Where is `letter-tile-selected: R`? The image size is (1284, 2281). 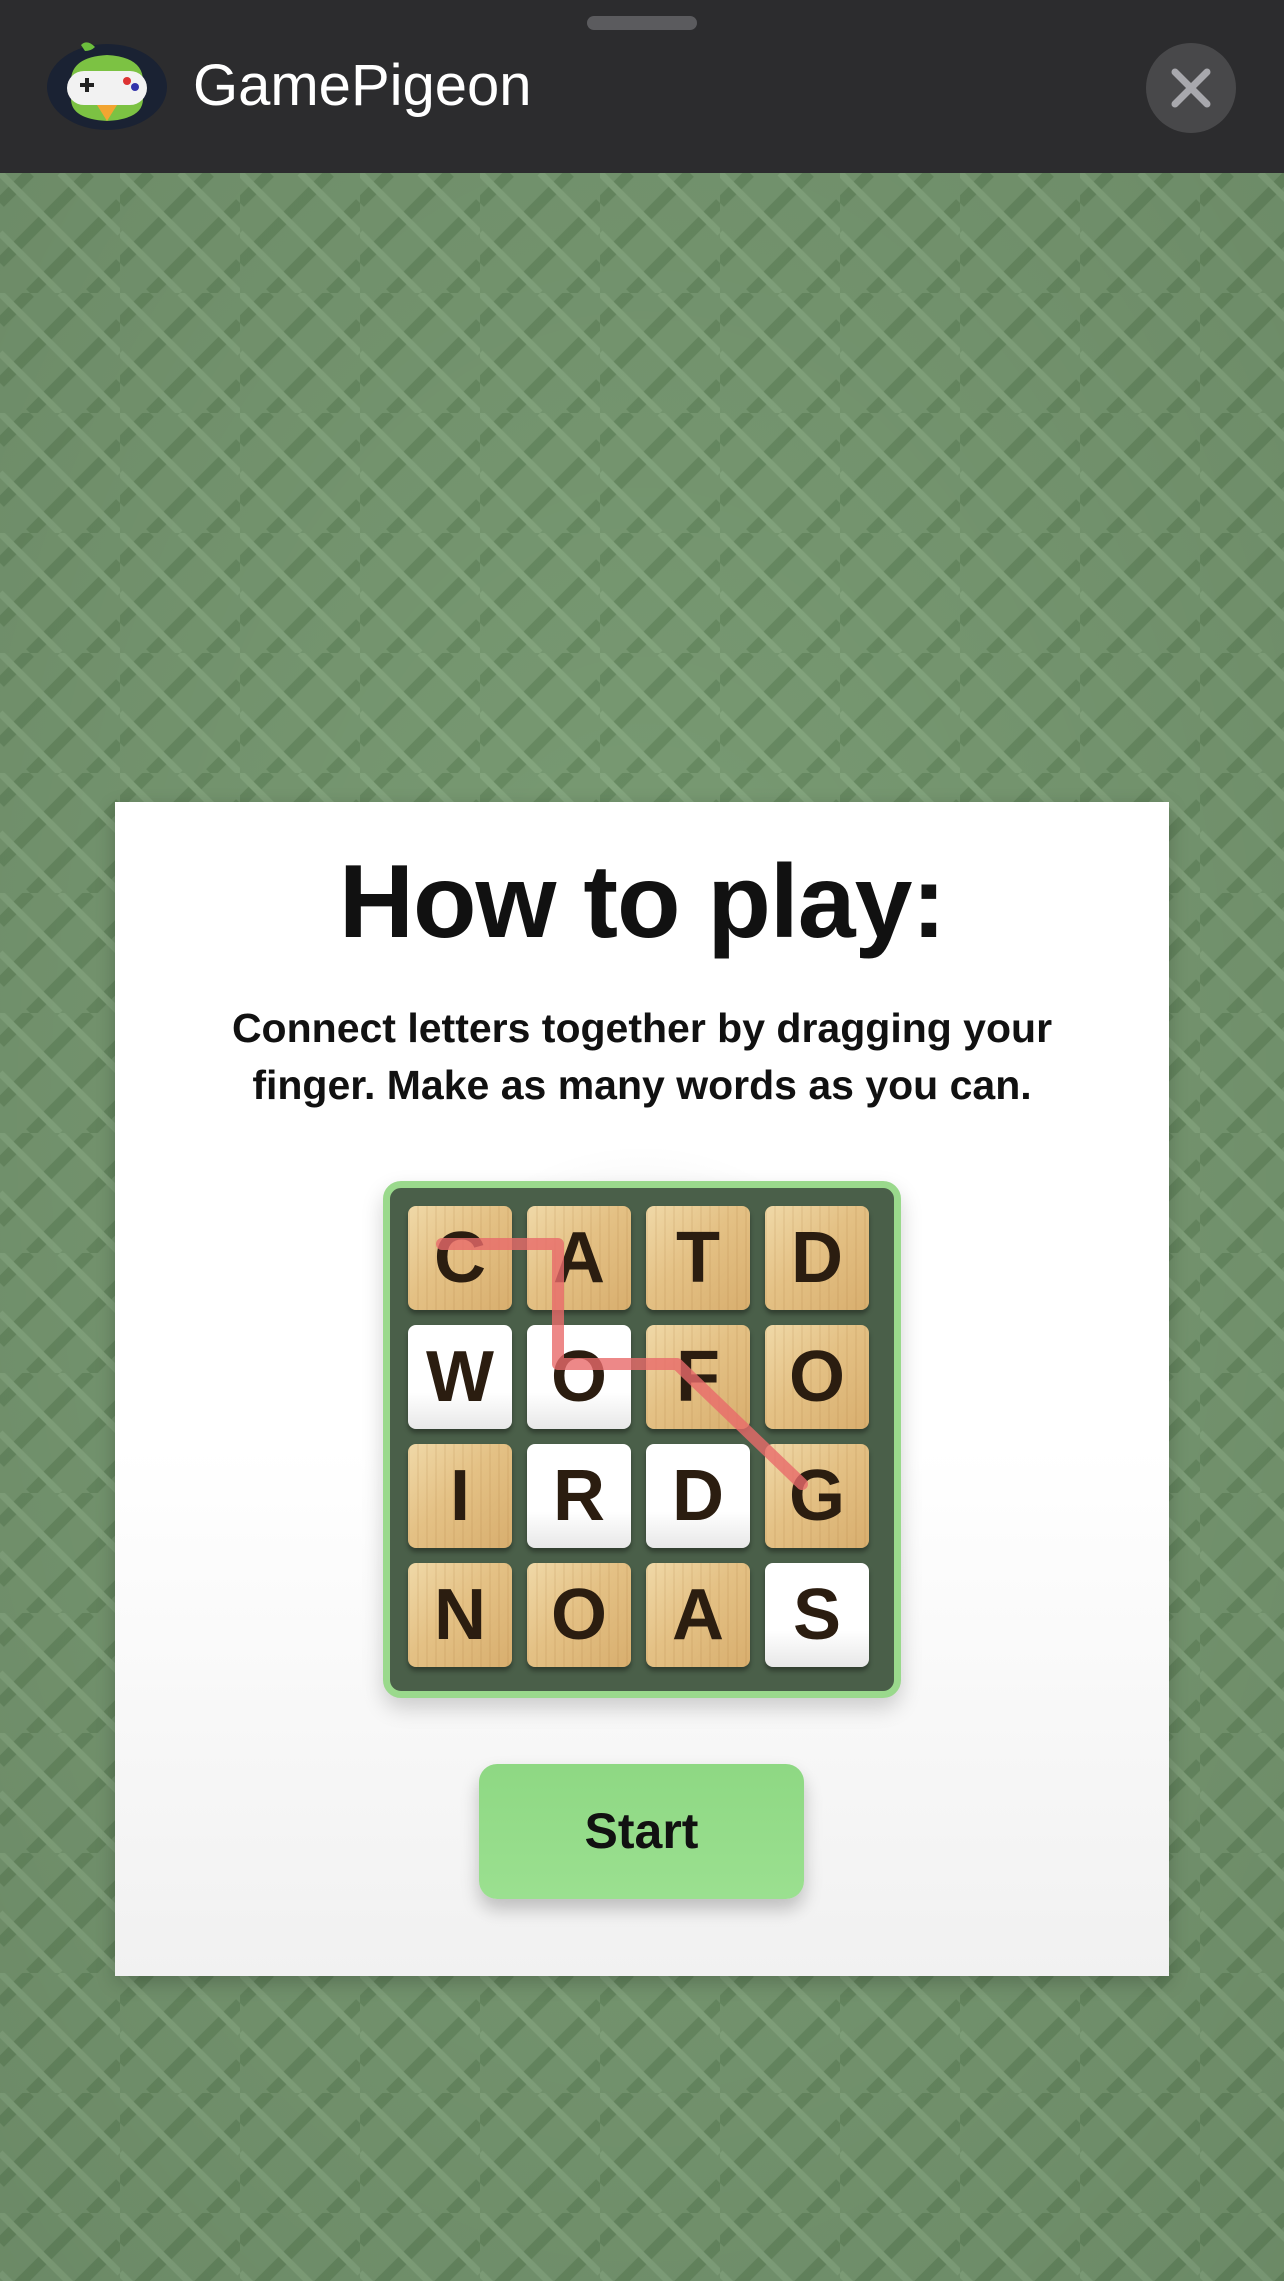
letter-tile-selected: R is located at coordinates (579, 1496).